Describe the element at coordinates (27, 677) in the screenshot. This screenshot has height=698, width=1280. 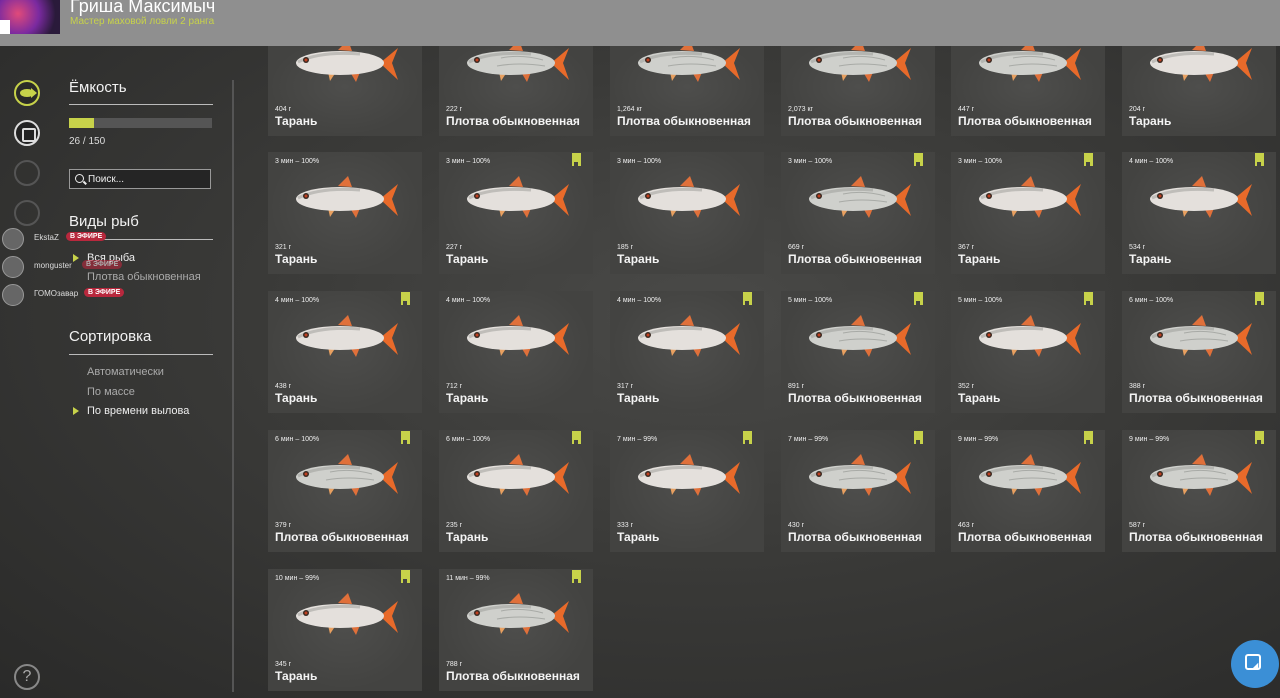
I see `help-icon: ?` at that location.